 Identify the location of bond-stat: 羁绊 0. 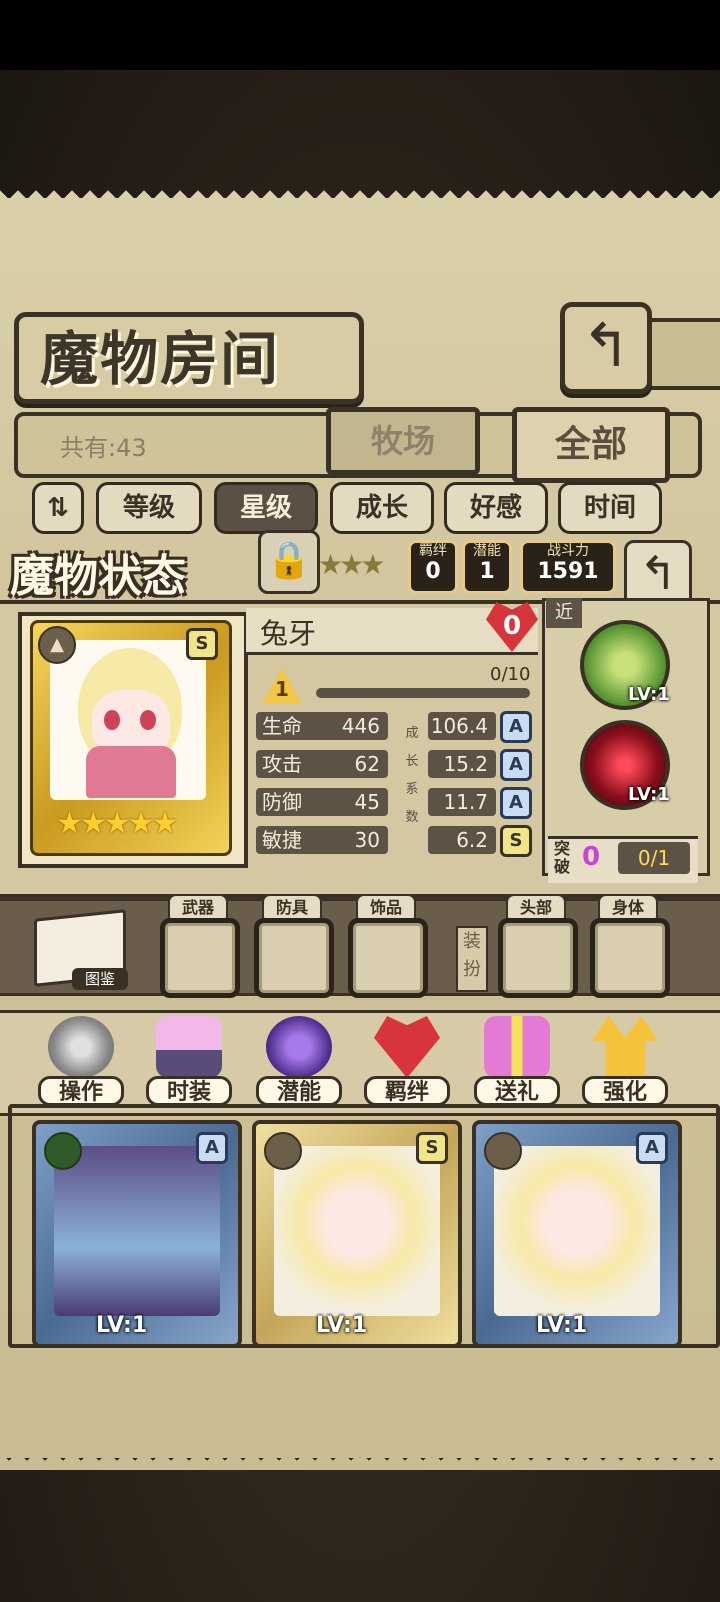
(433, 567).